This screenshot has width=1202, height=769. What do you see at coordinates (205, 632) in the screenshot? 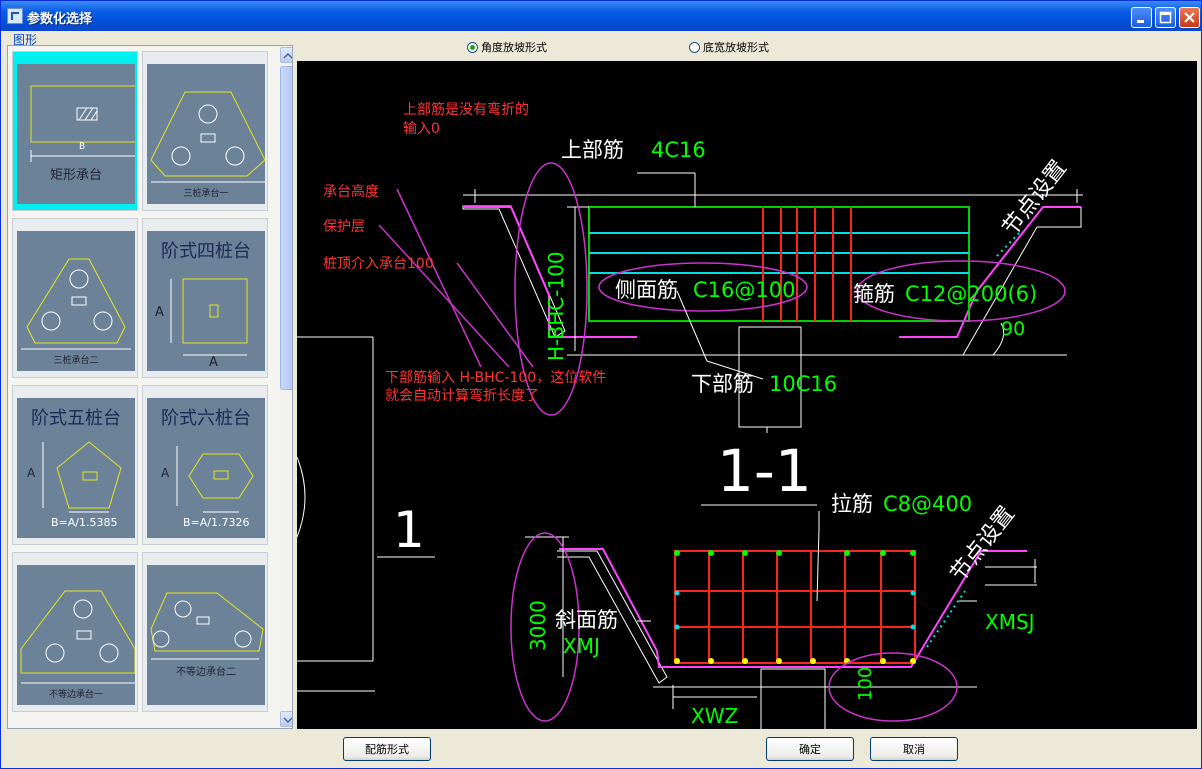
I see `shape-thumb-uneq-2: 不等边承台二` at bounding box center [205, 632].